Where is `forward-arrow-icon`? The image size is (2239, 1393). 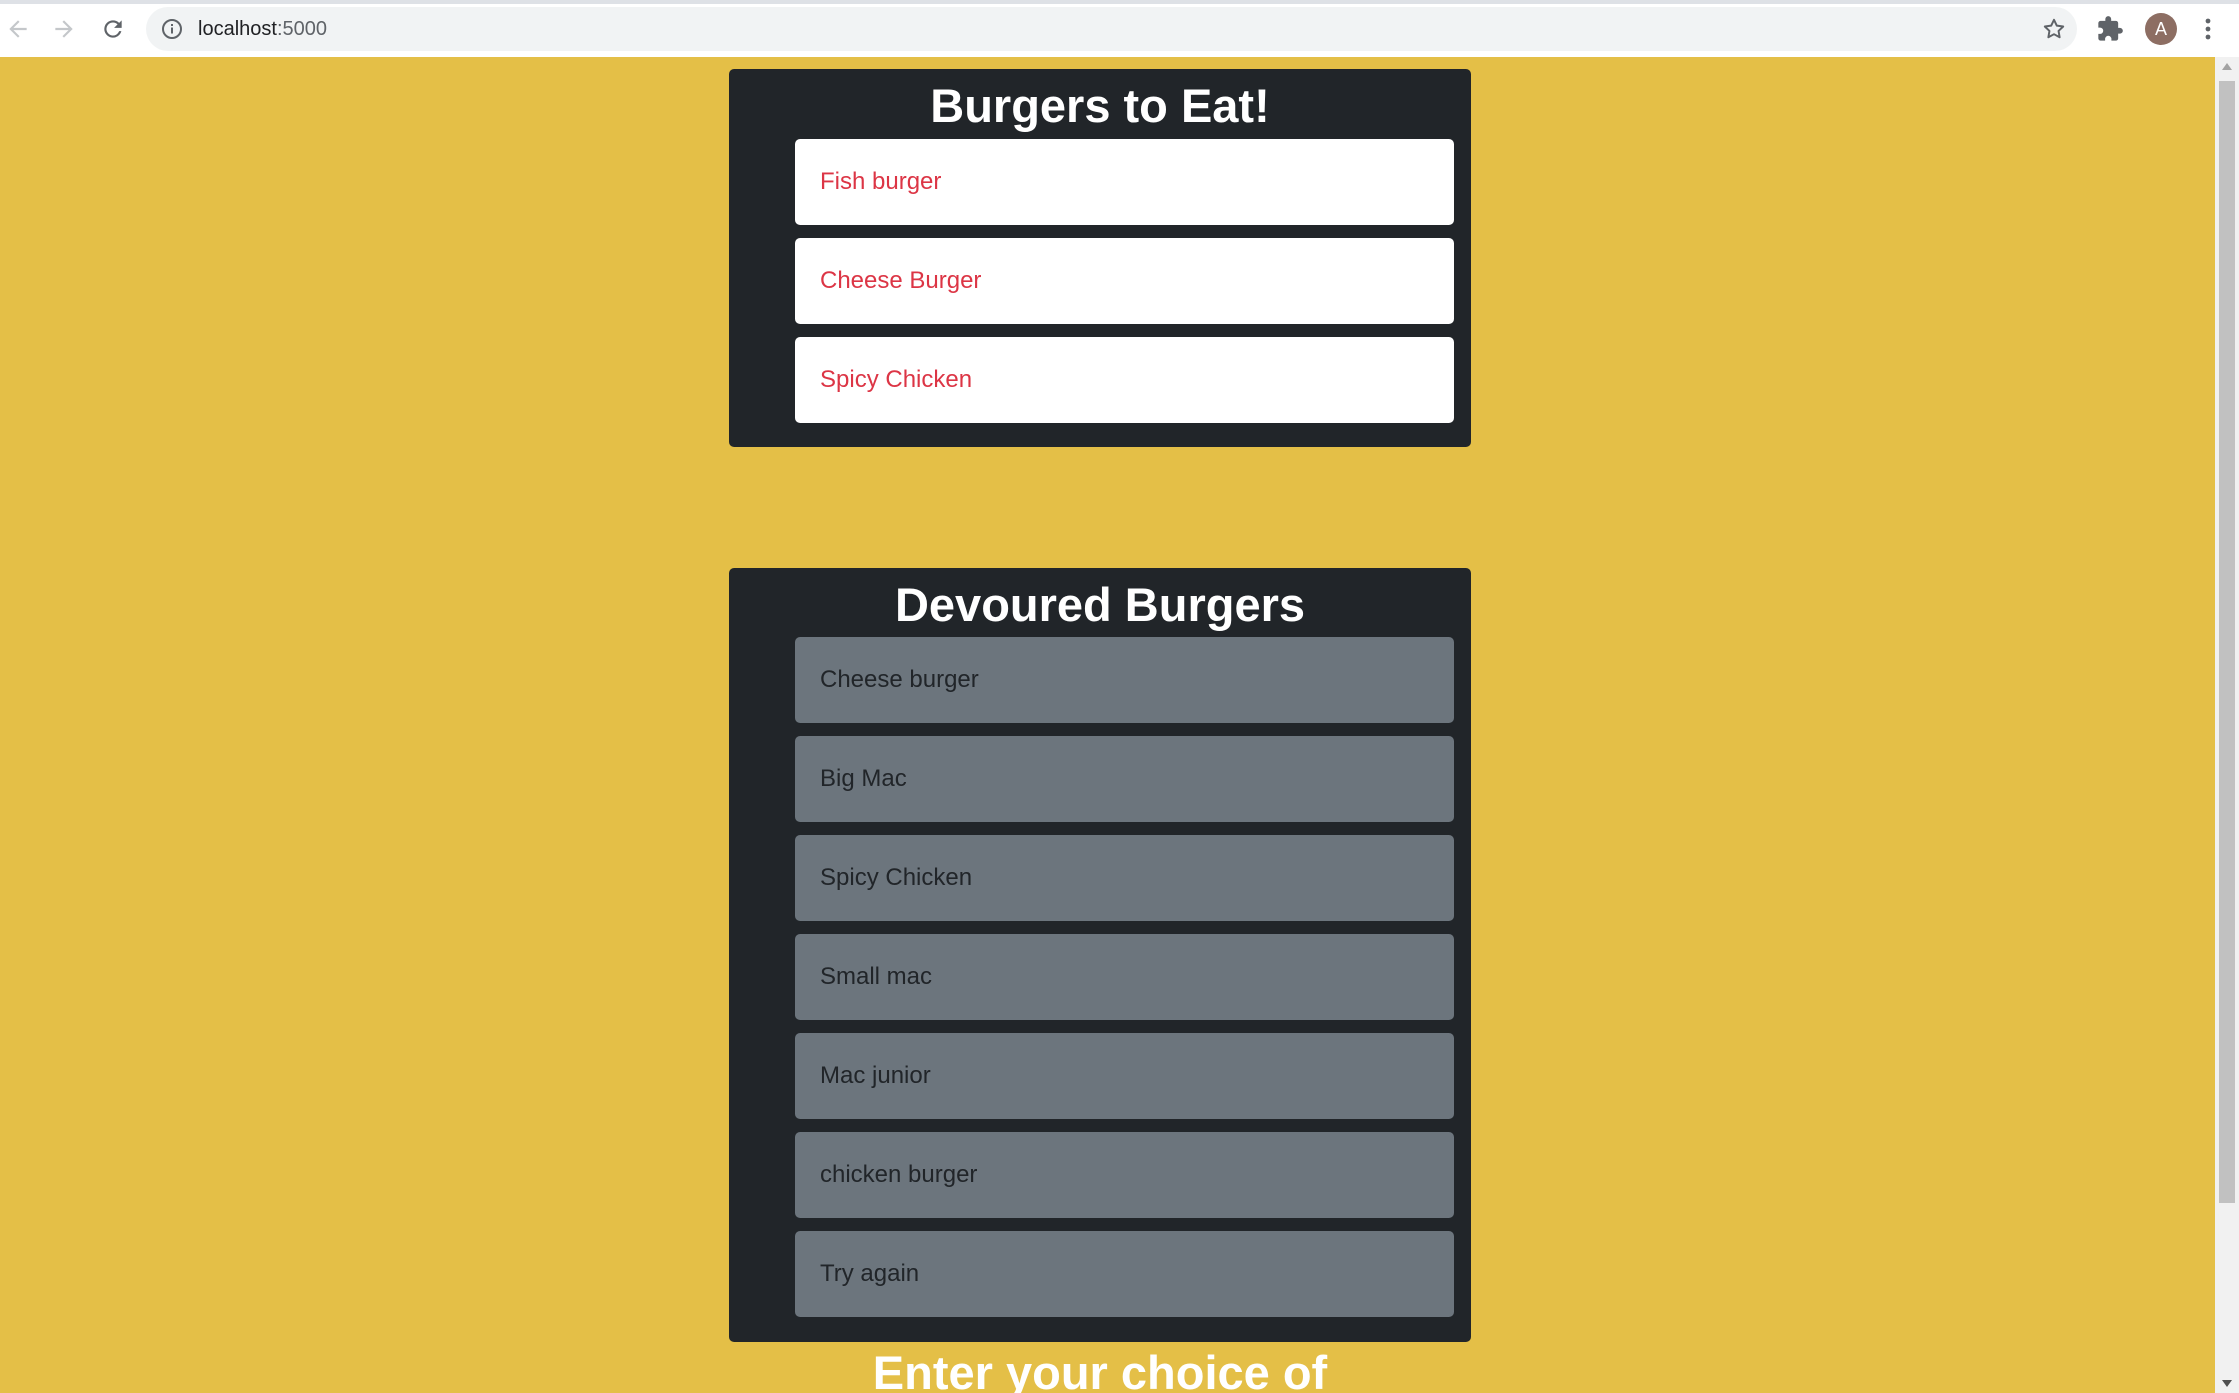 forward-arrow-icon is located at coordinates (64, 29).